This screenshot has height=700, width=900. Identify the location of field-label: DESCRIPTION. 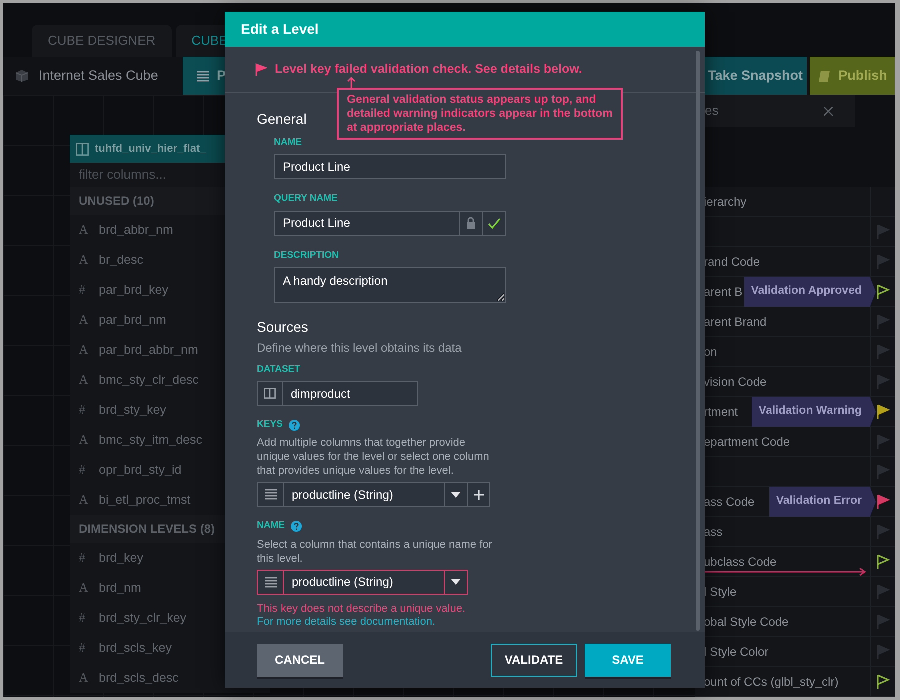
(306, 255).